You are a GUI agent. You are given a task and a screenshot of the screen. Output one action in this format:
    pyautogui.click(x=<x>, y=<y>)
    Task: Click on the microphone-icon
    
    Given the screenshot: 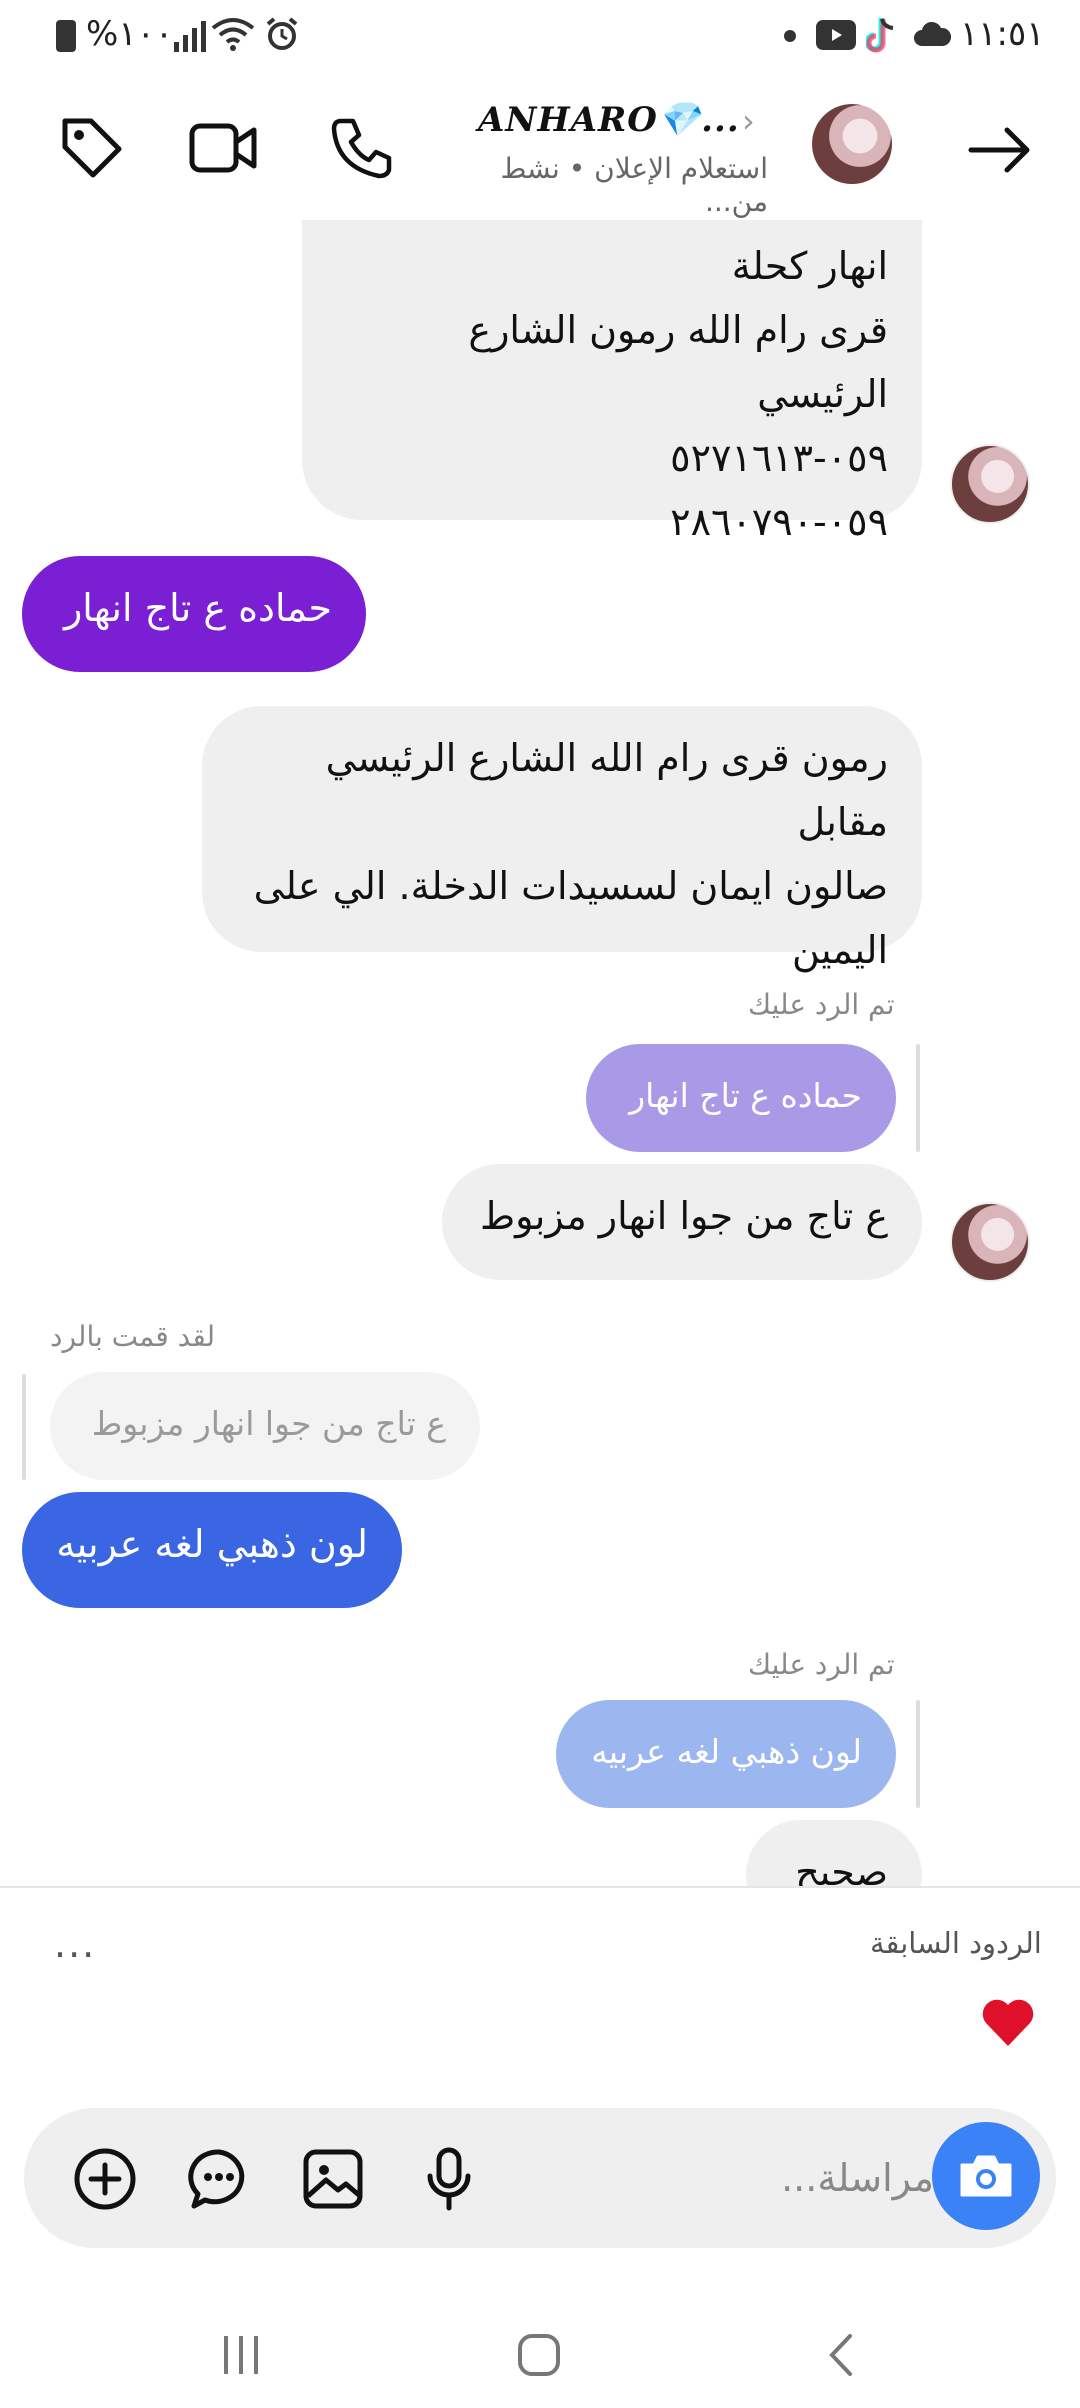 What is the action you would take?
    pyautogui.click(x=449, y=2179)
    